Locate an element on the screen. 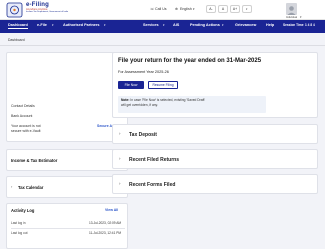 The image size is (325, 249). tax-calendar-title: Tax Calendar is located at coordinates (31, 187).